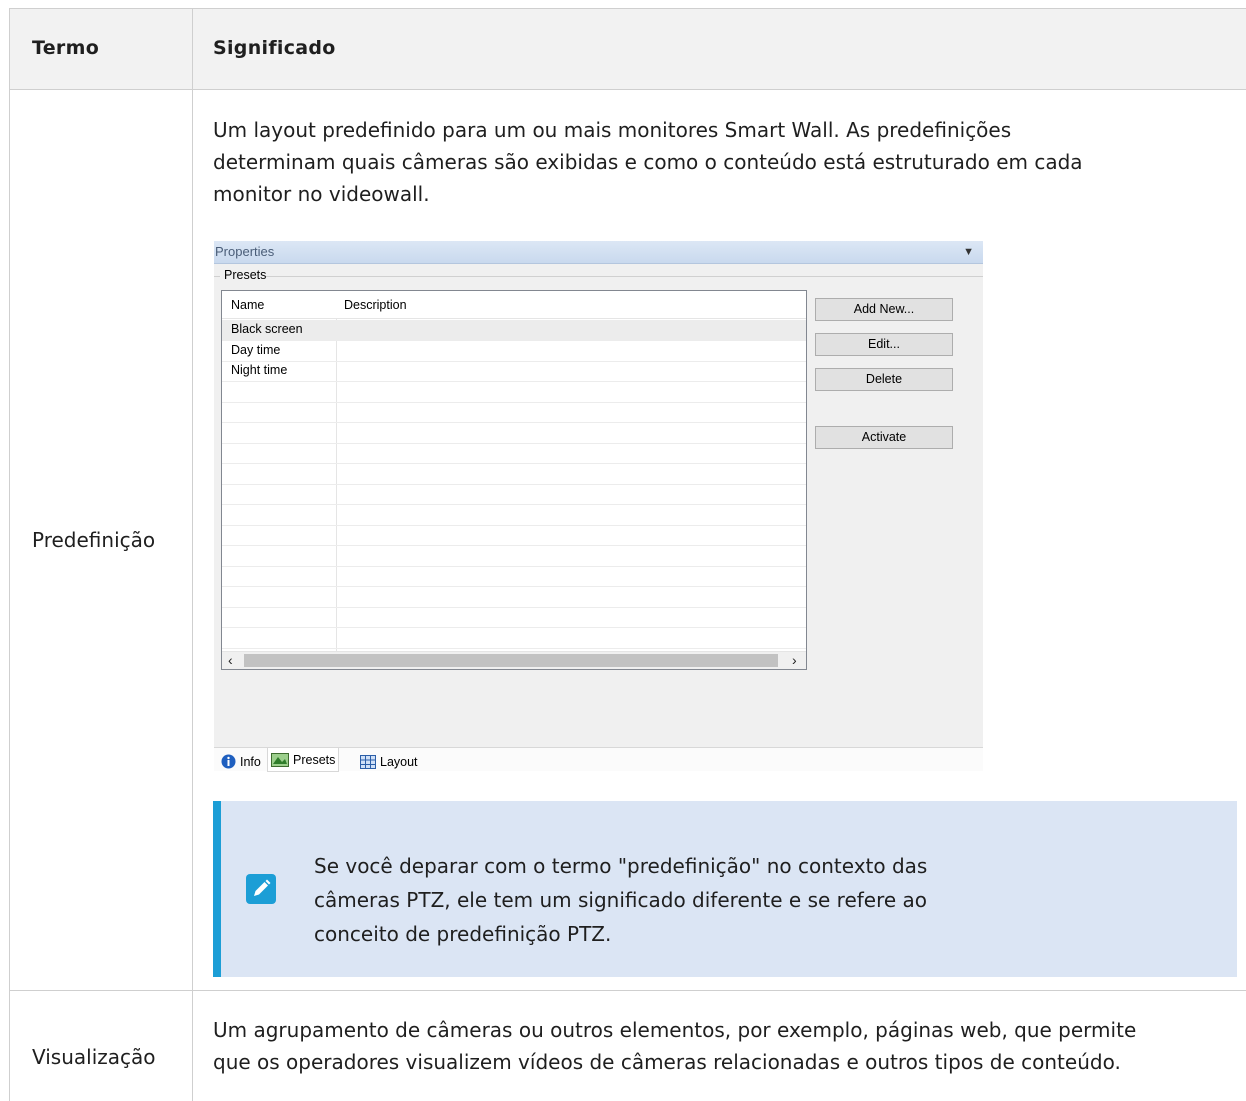 The image size is (1246, 1101). What do you see at coordinates (247, 305) in the screenshot?
I see `column-name: Name` at bounding box center [247, 305].